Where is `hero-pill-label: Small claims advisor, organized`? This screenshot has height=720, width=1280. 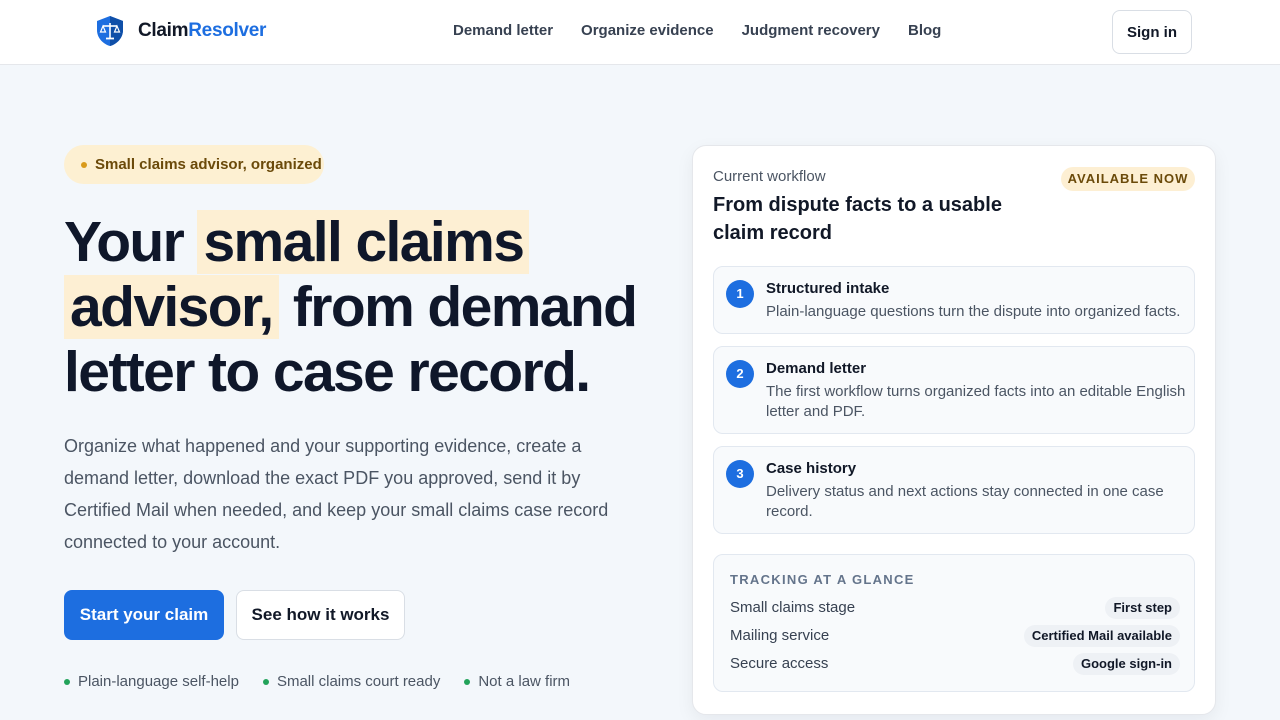 hero-pill-label: Small claims advisor, organized is located at coordinates (208, 164).